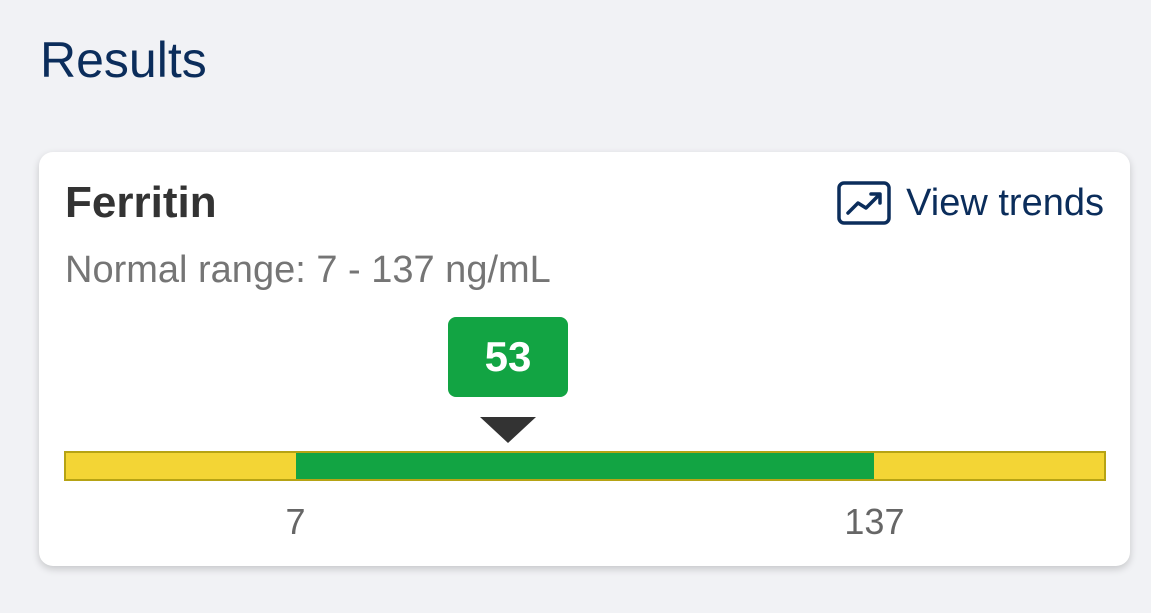 The height and width of the screenshot is (613, 1151). I want to click on range-high-label: 137, so click(874, 521).